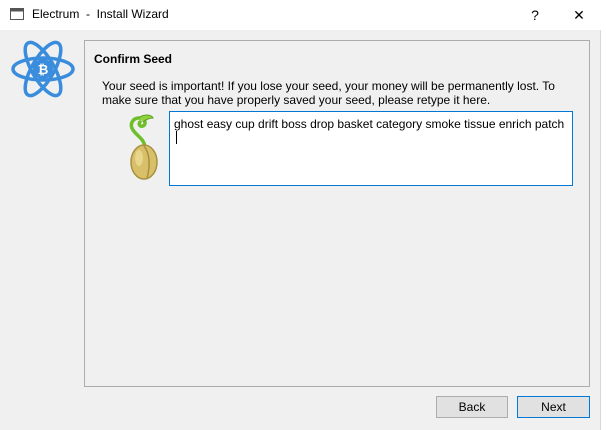  What do you see at coordinates (535, 15) in the screenshot?
I see `help-button: ?` at bounding box center [535, 15].